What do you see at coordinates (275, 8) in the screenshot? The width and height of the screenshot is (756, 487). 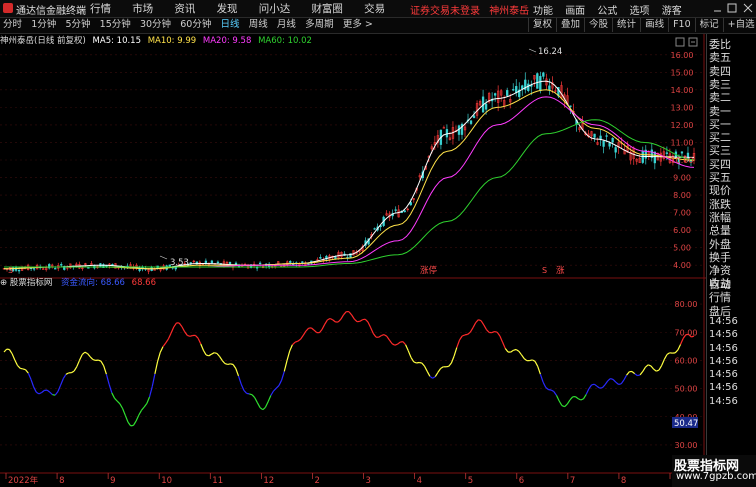 I see `menu-item-wenxiaoda: 问小达` at bounding box center [275, 8].